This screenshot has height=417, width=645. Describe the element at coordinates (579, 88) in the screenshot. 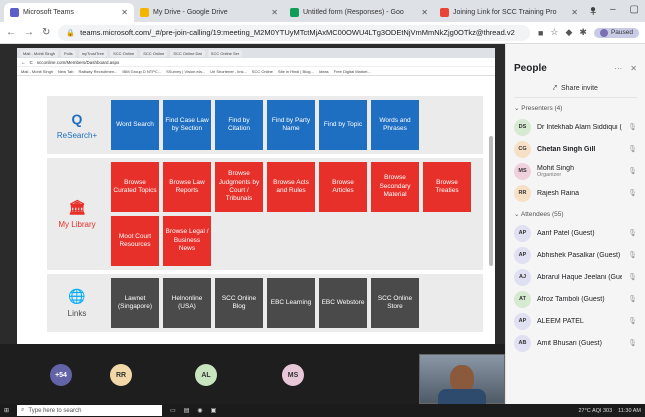

I see `share-invite-label: Share invite` at that location.